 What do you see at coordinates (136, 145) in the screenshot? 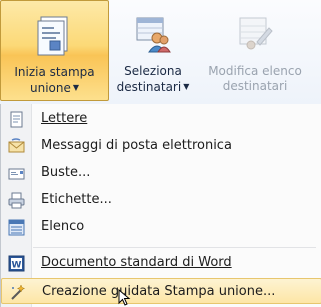
I see `menu-item-label: Messaggi di posta elettronica` at bounding box center [136, 145].